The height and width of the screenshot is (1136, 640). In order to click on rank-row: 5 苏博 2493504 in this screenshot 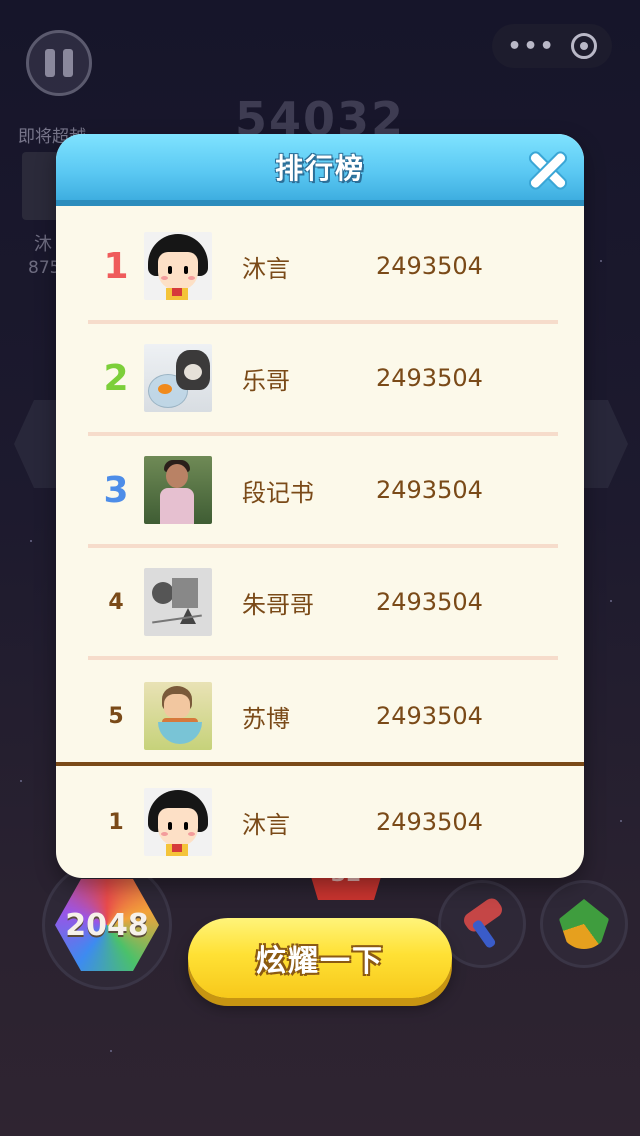, I will do `click(323, 716)`.